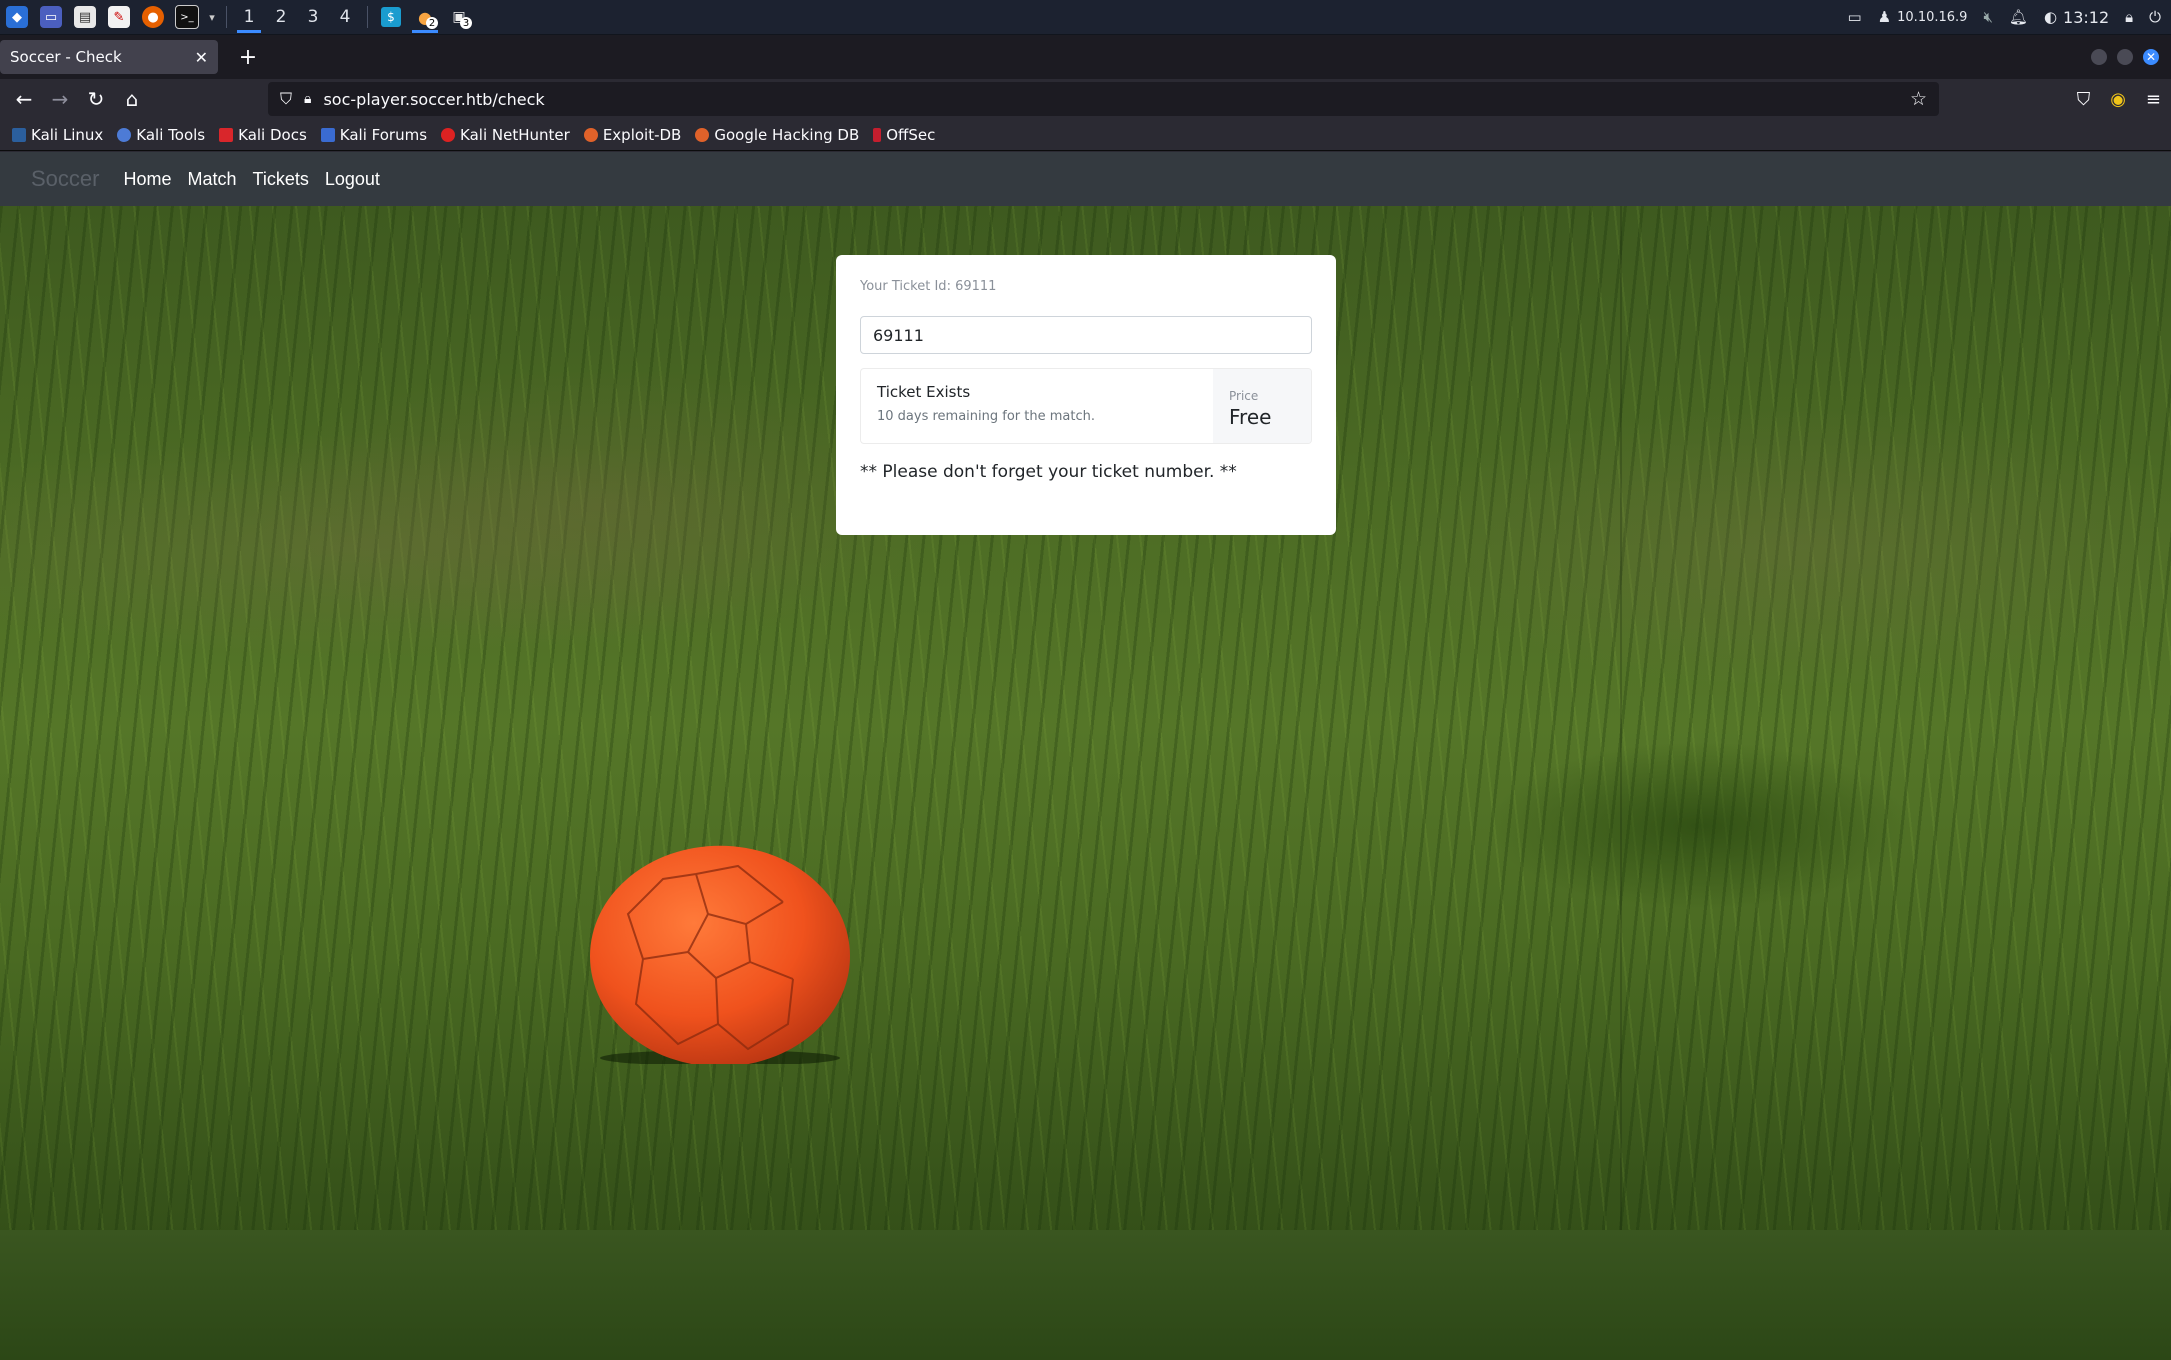 This screenshot has width=2171, height=1360. I want to click on nav-match: Match, so click(212, 179).